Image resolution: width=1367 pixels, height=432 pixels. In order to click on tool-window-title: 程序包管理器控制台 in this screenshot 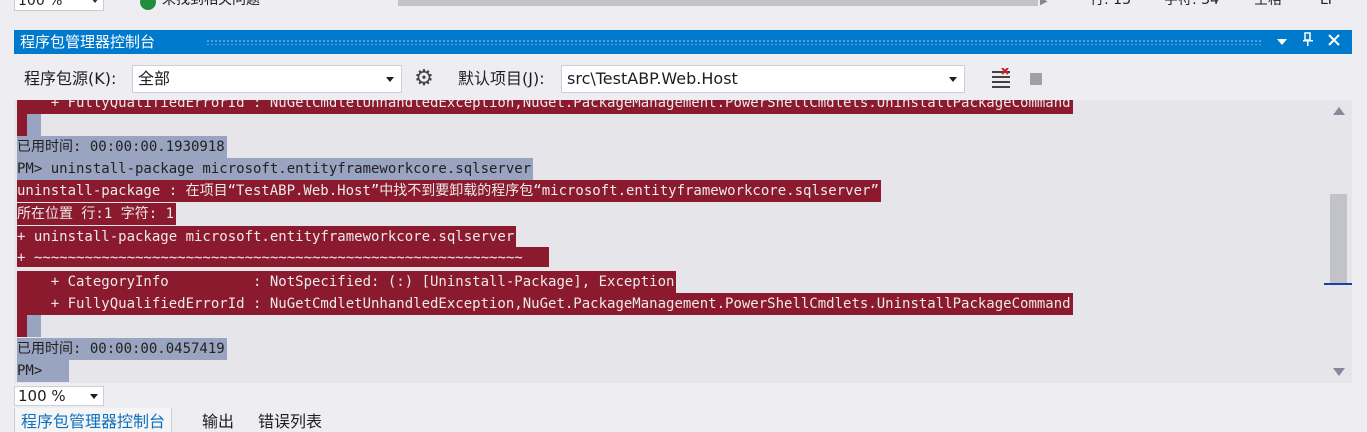, I will do `click(88, 42)`.